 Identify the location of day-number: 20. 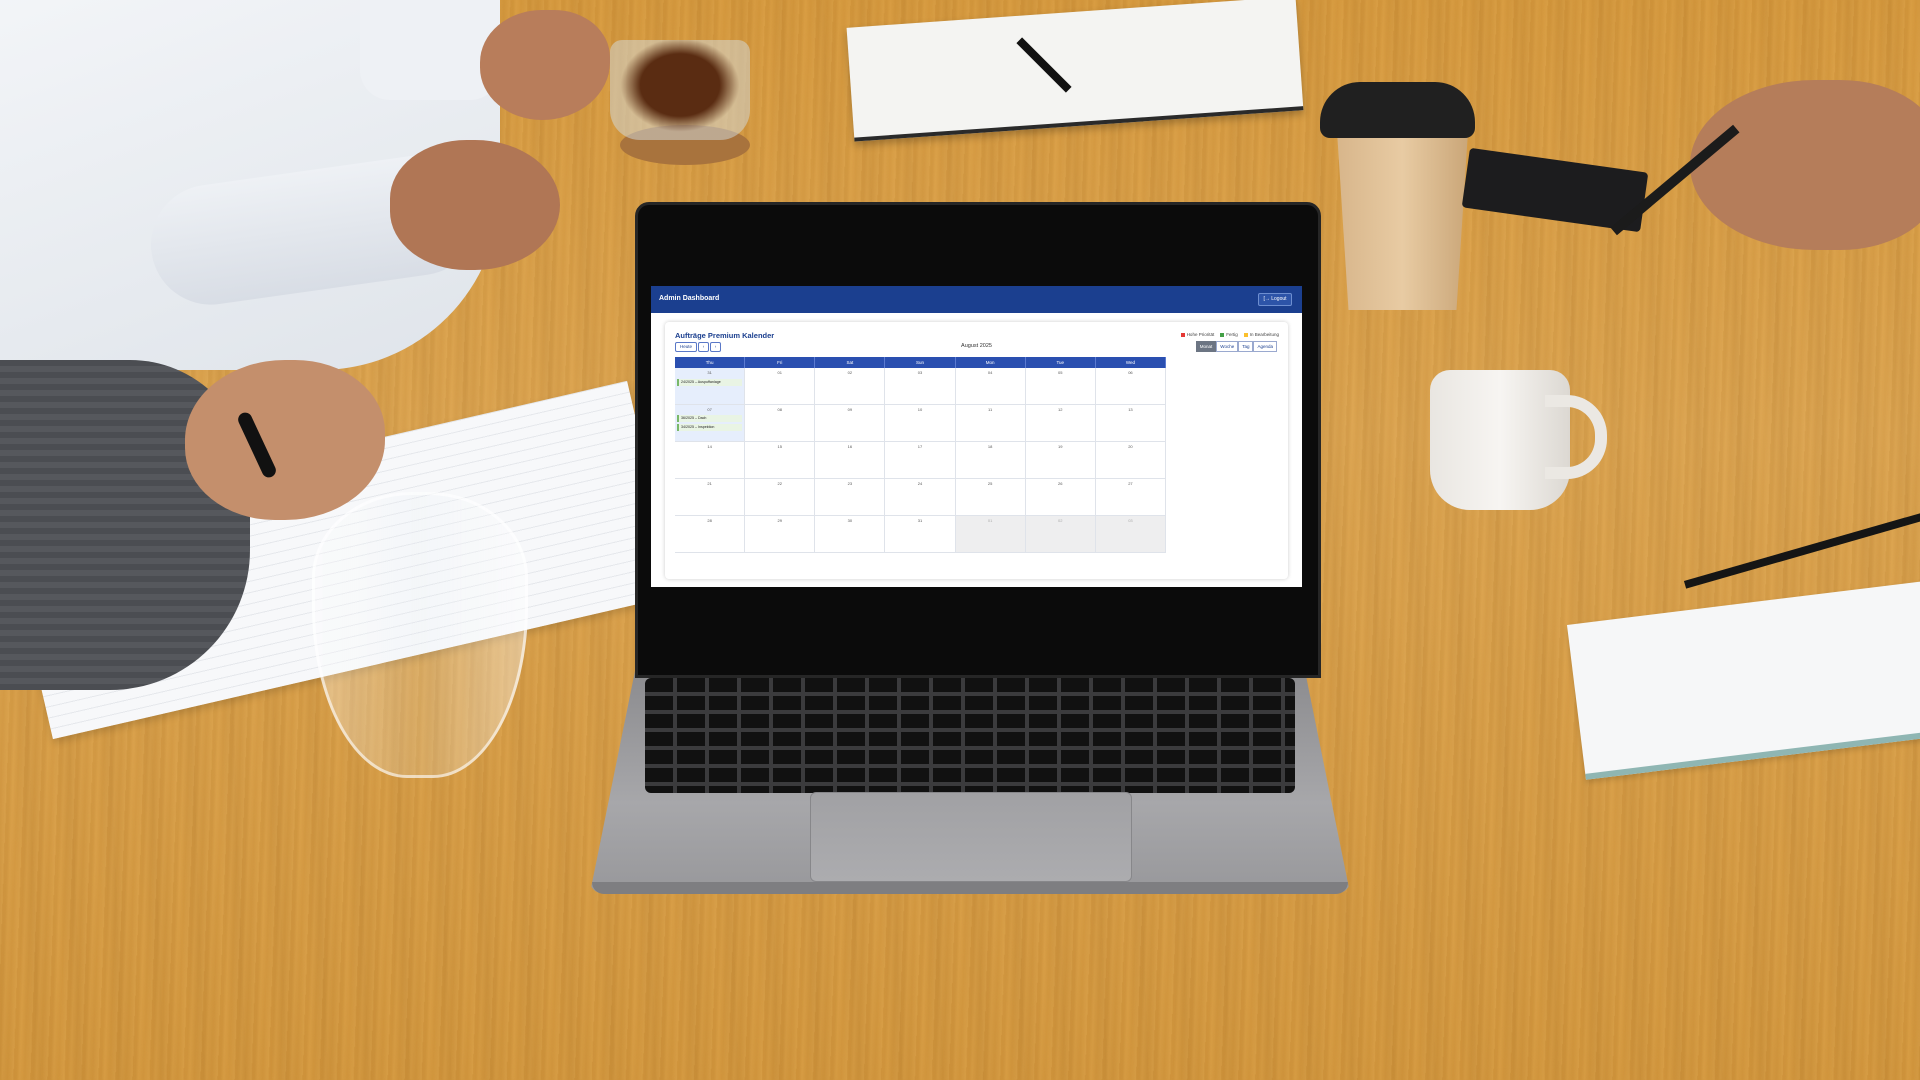
(1130, 446).